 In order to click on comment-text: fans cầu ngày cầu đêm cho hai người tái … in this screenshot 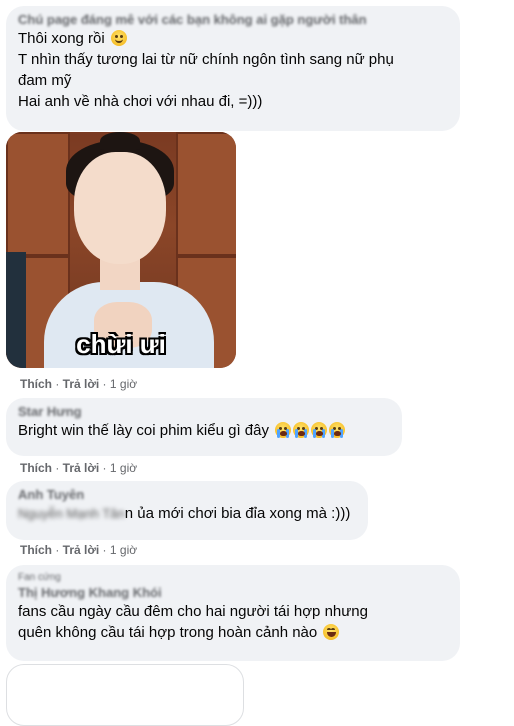, I will do `click(193, 611)`.